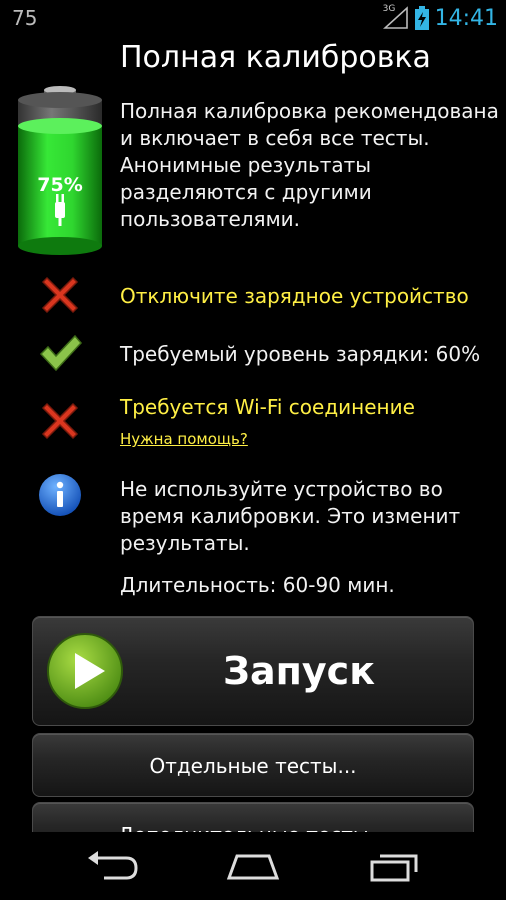 The image size is (506, 900). Describe the element at coordinates (281, 489) in the screenshot. I see `info-line: Не используйте устройство во` at that location.